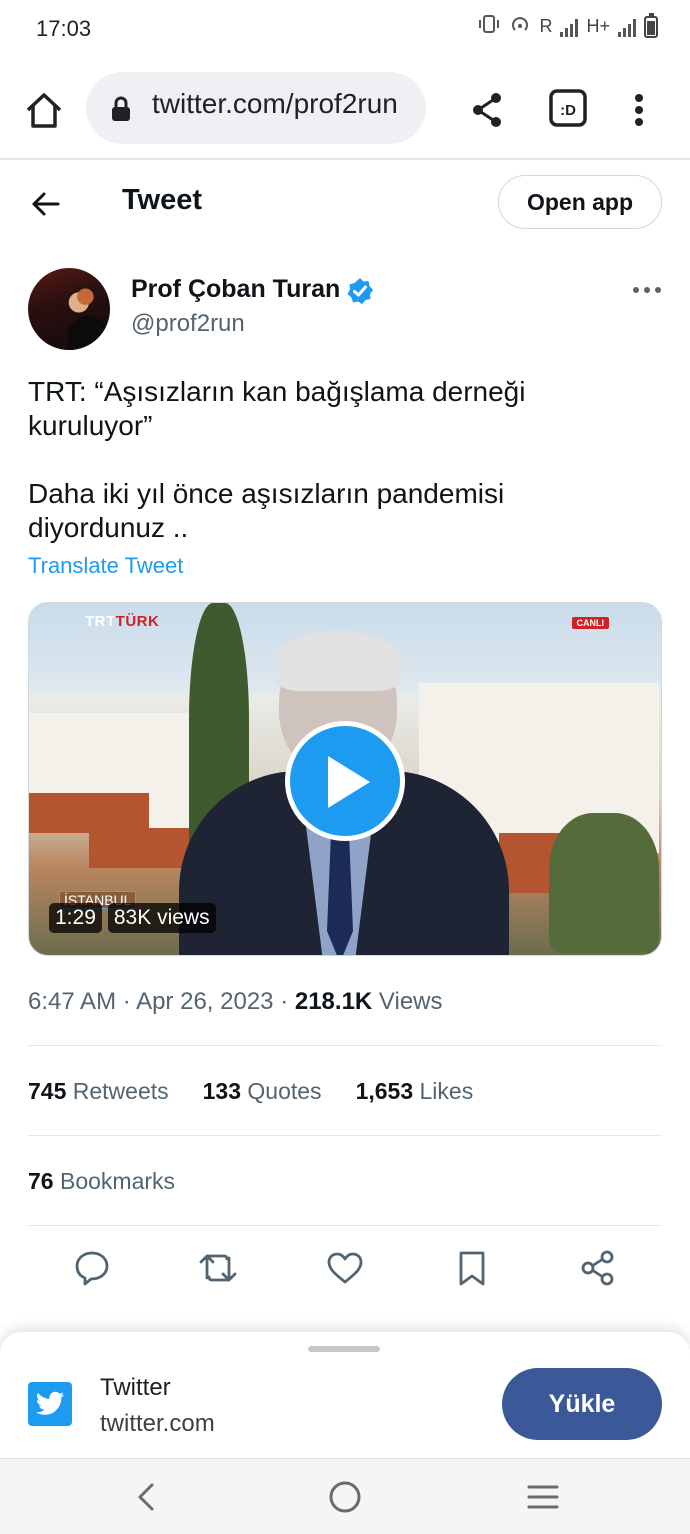  I want to click on page-title: Tweet, so click(162, 200).